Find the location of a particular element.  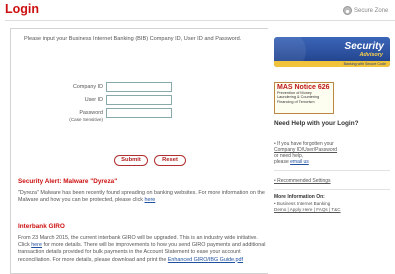

settings-divider is located at coordinates (332, 189).